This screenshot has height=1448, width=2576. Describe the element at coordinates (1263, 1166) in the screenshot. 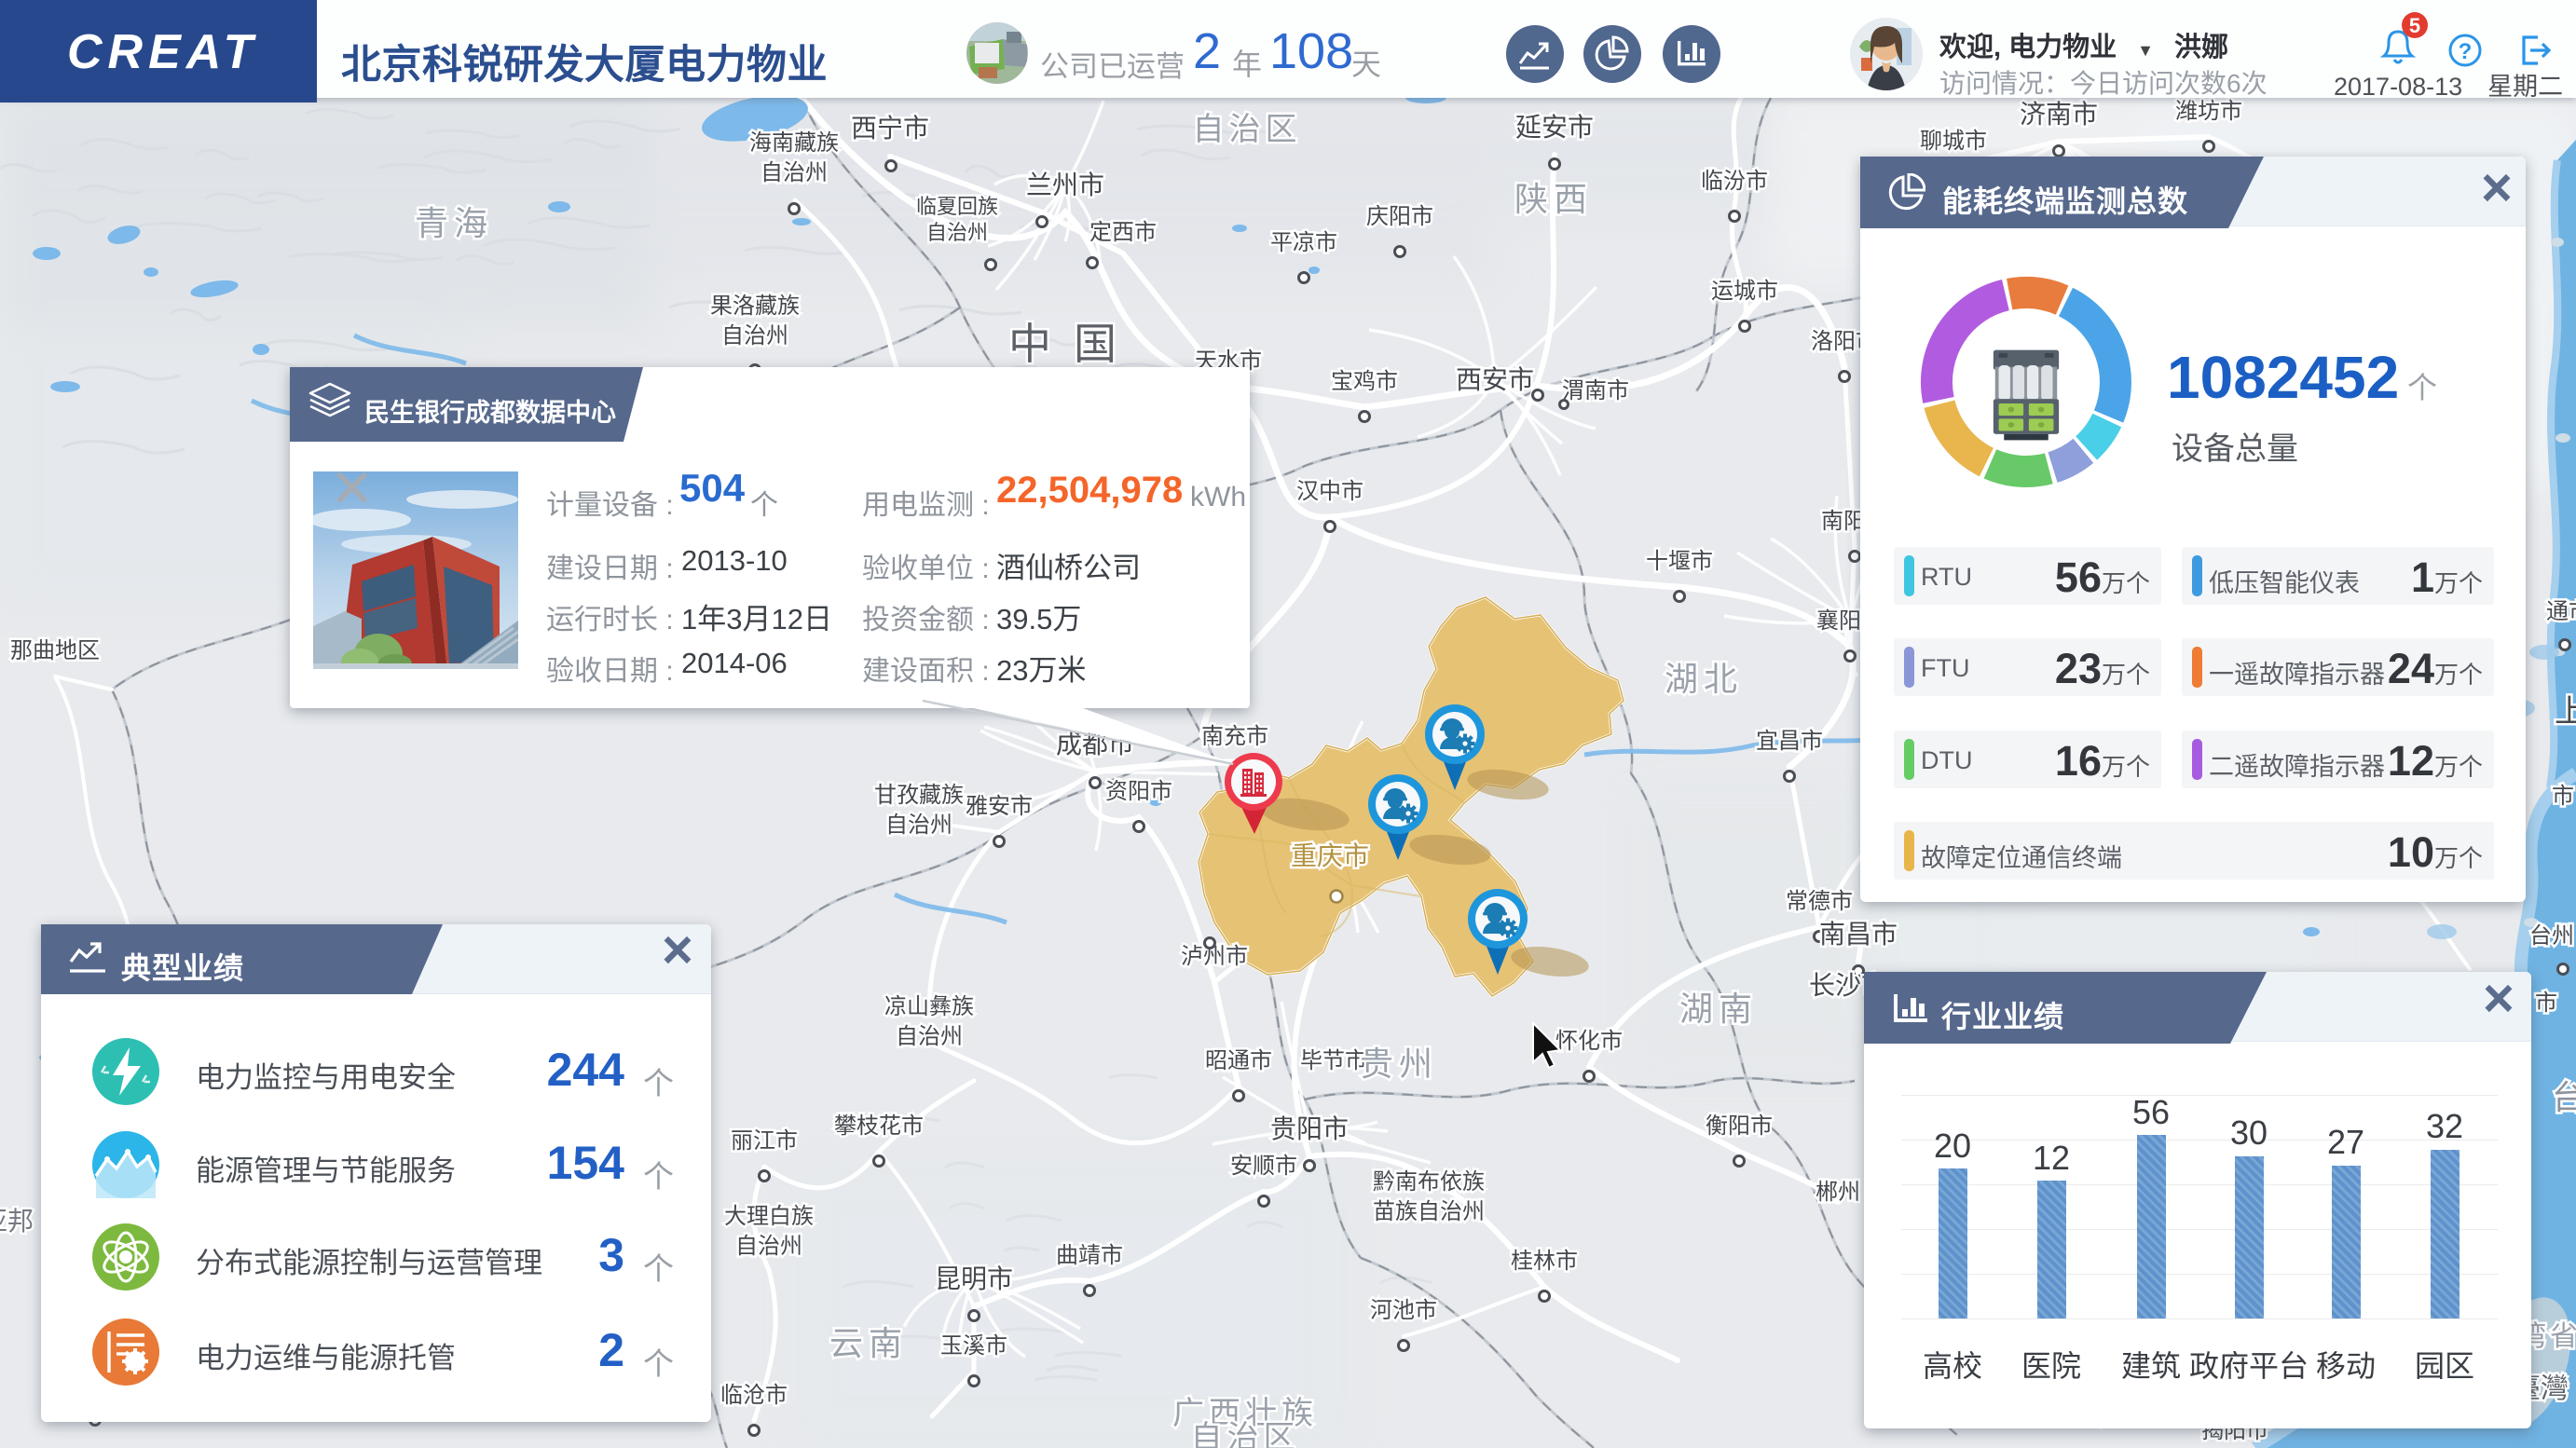

I see `svg-text: 安顺市` at that location.